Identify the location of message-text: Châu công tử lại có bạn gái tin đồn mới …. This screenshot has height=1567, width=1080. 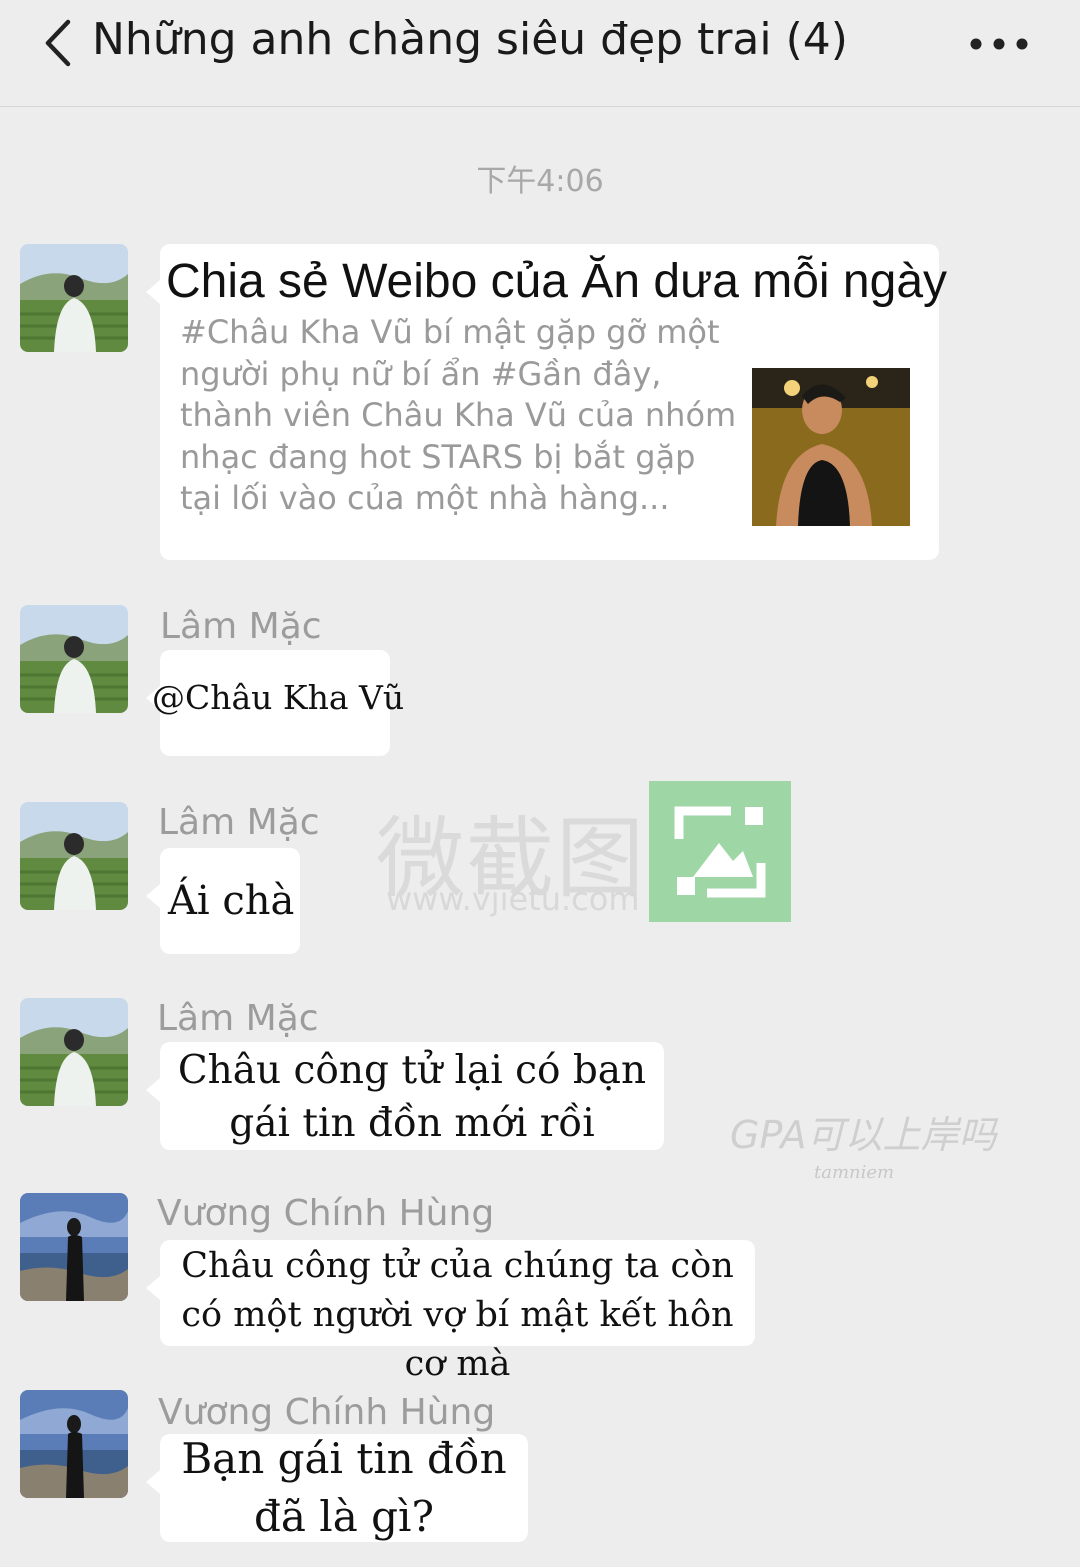
(412, 1097).